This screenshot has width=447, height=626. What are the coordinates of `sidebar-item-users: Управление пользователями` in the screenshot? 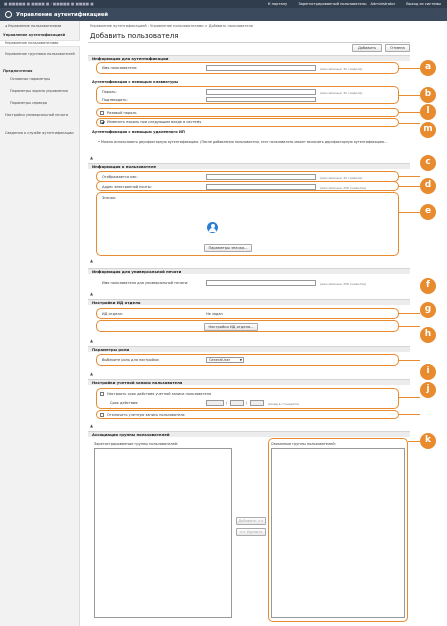 It's located at (40, 43).